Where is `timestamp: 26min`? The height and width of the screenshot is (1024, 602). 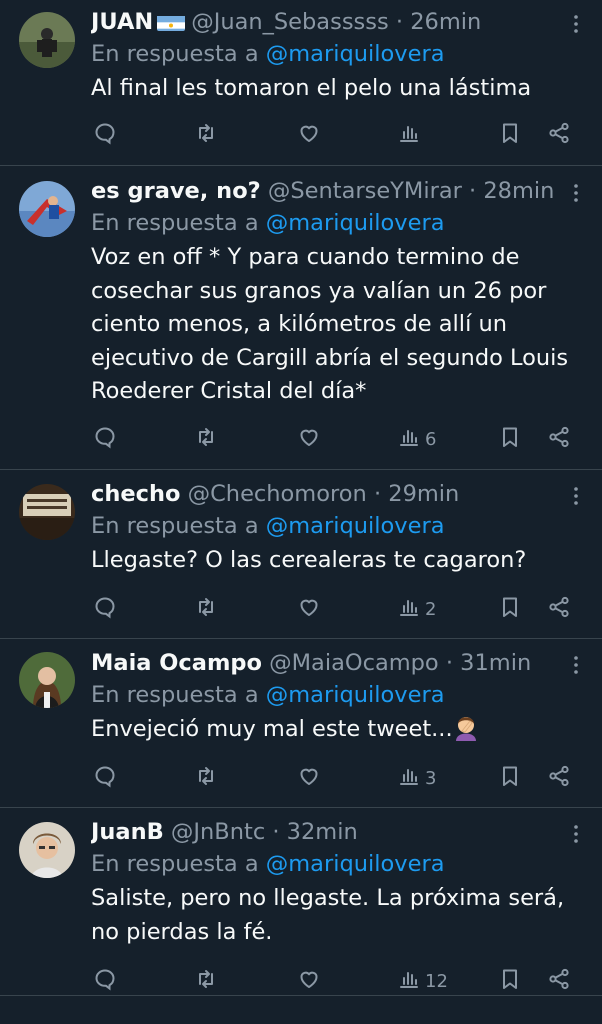
timestamp: 26min is located at coordinates (445, 22).